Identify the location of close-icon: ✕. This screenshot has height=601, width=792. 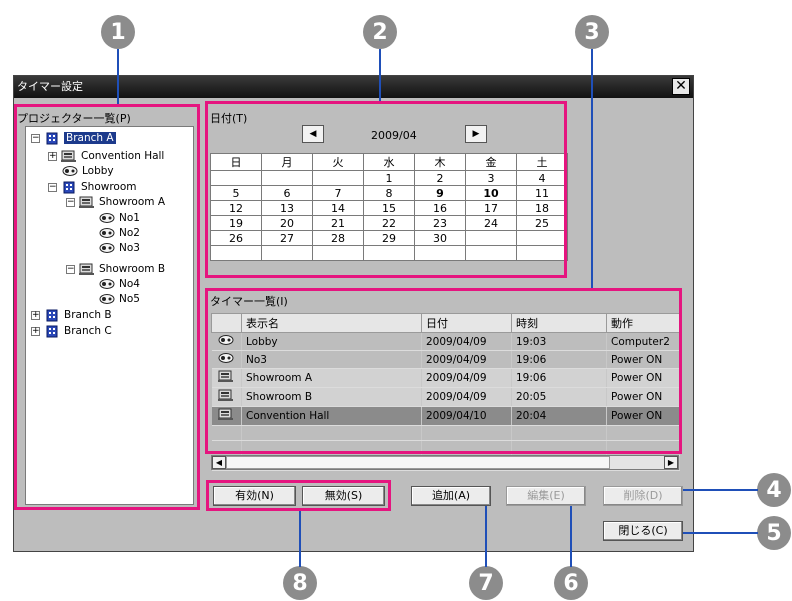
(681, 86).